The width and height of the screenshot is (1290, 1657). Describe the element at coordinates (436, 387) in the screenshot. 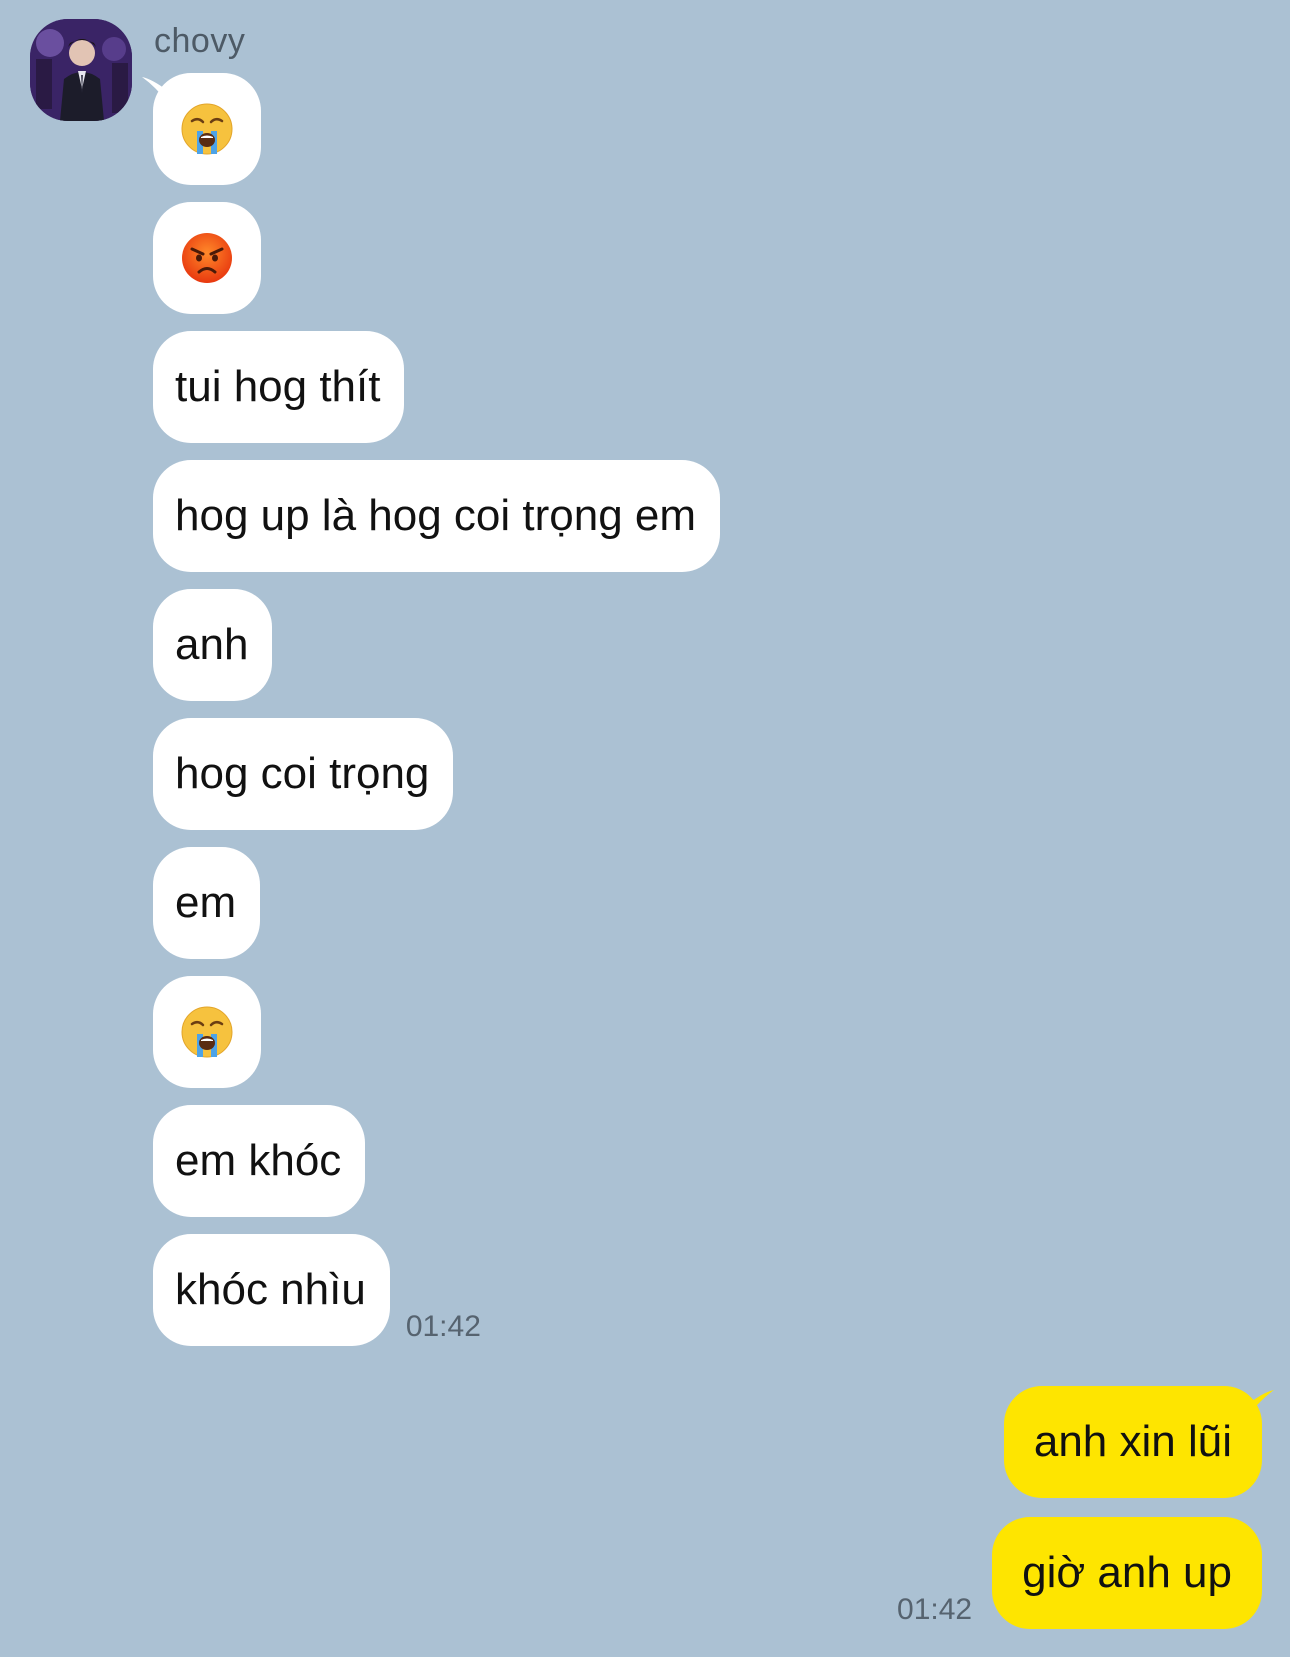

I see `message-row: tui hog thít` at that location.